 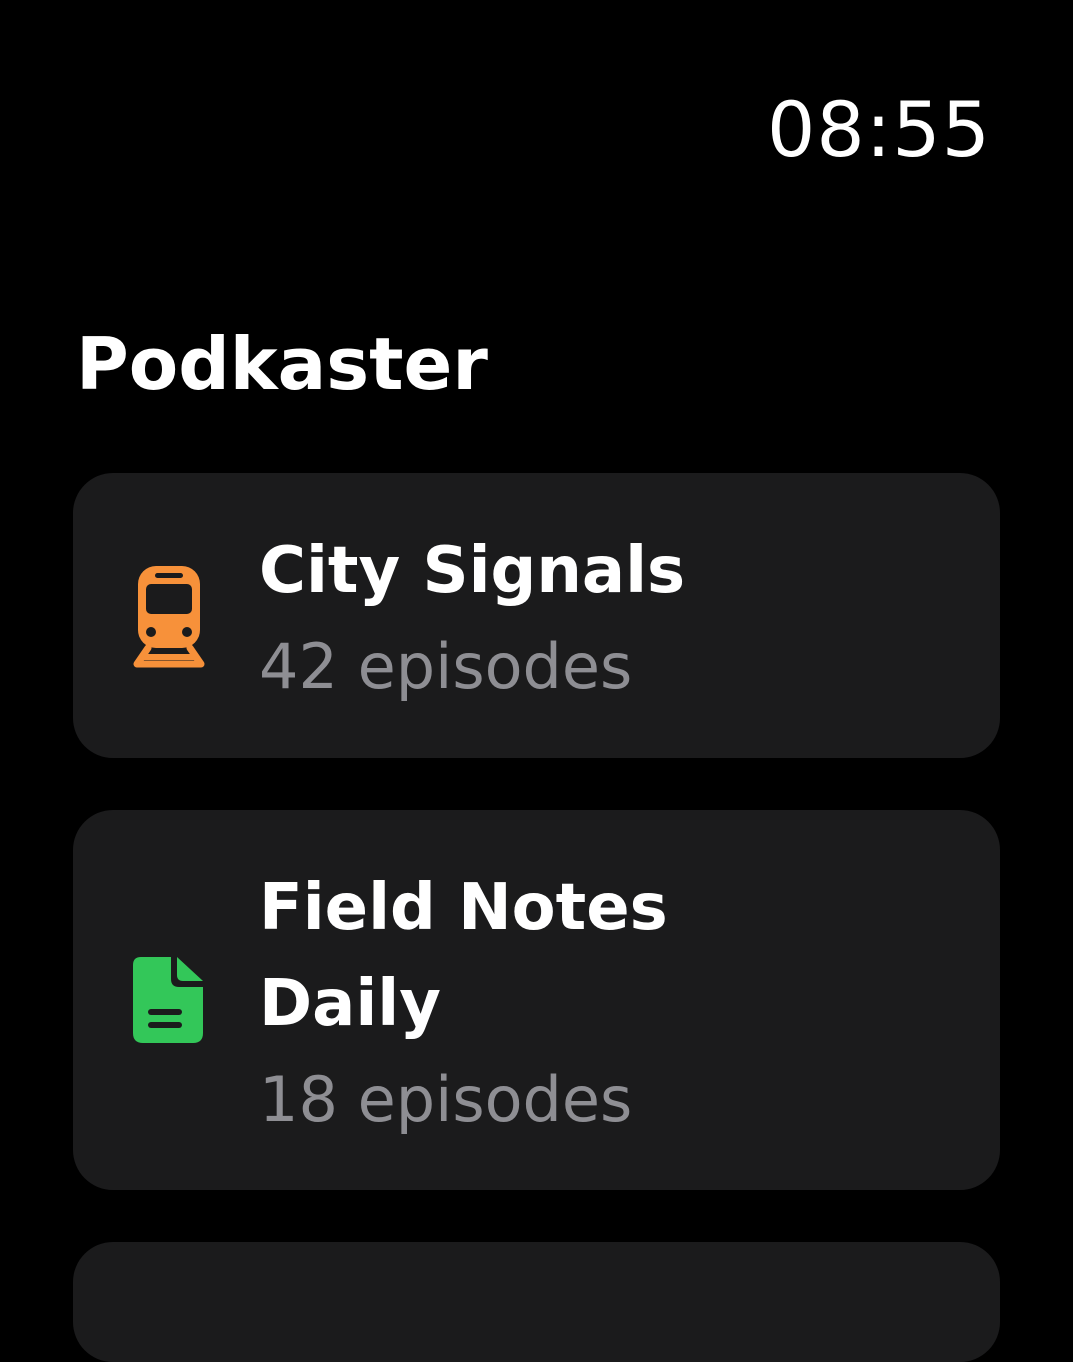 I want to click on podcast-title: City Signals, so click(x=472, y=571).